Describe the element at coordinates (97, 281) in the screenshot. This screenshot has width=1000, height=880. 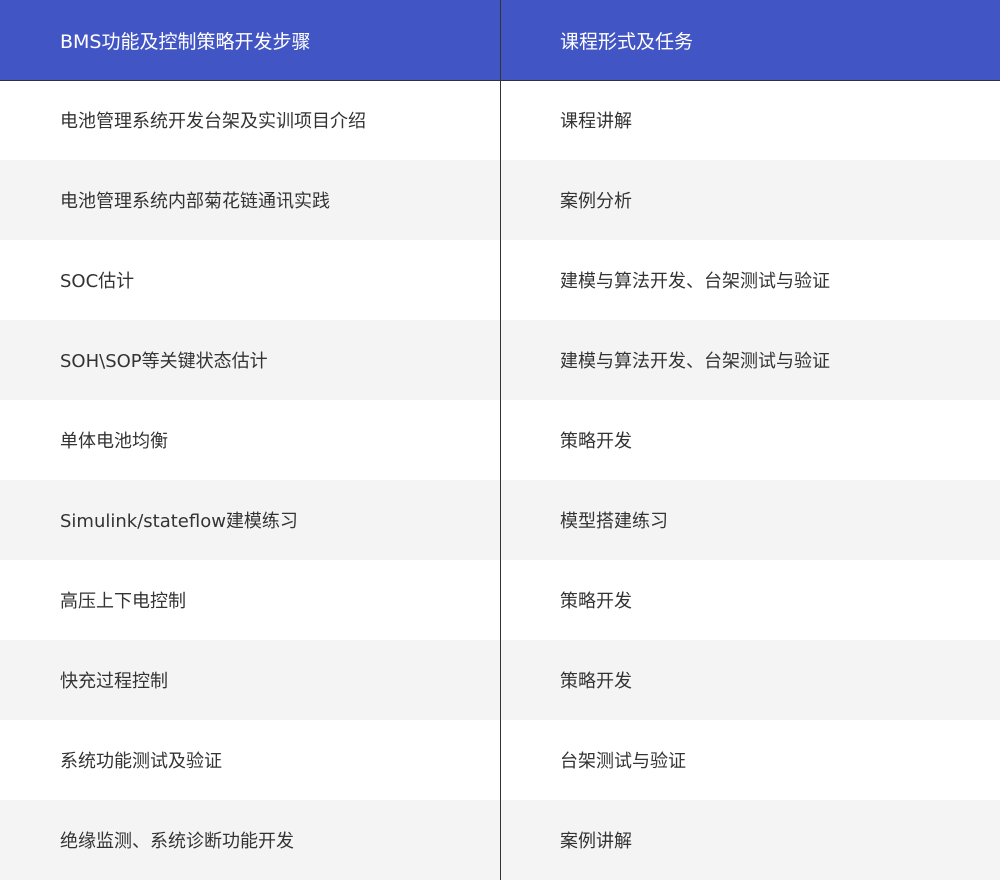
I see `step-cell: SOC估计` at that location.